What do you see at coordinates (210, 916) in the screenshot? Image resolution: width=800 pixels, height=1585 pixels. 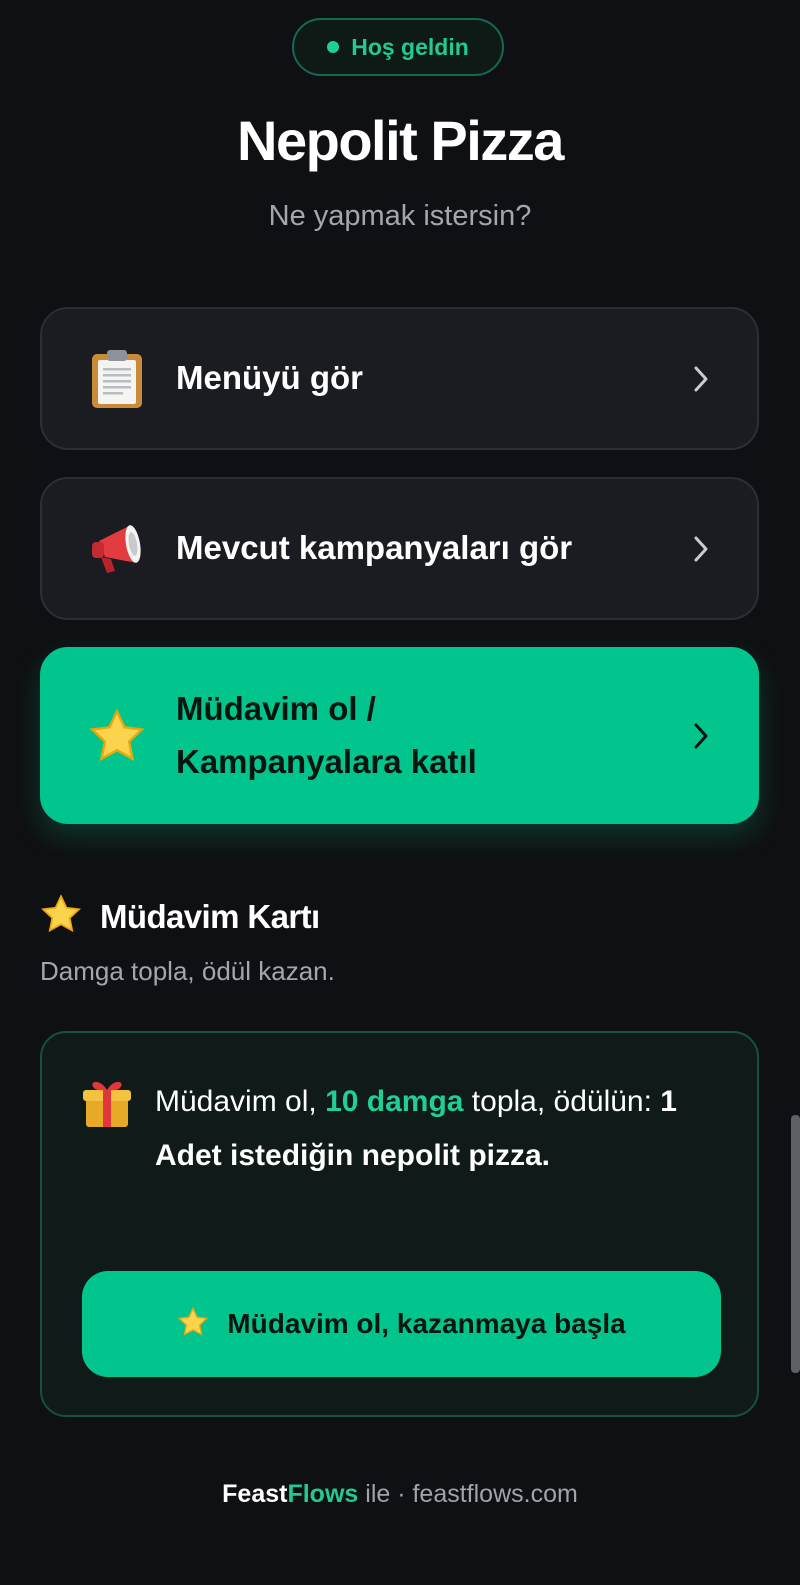 I see `loyalty-section-title: Müdavim Kartı` at bounding box center [210, 916].